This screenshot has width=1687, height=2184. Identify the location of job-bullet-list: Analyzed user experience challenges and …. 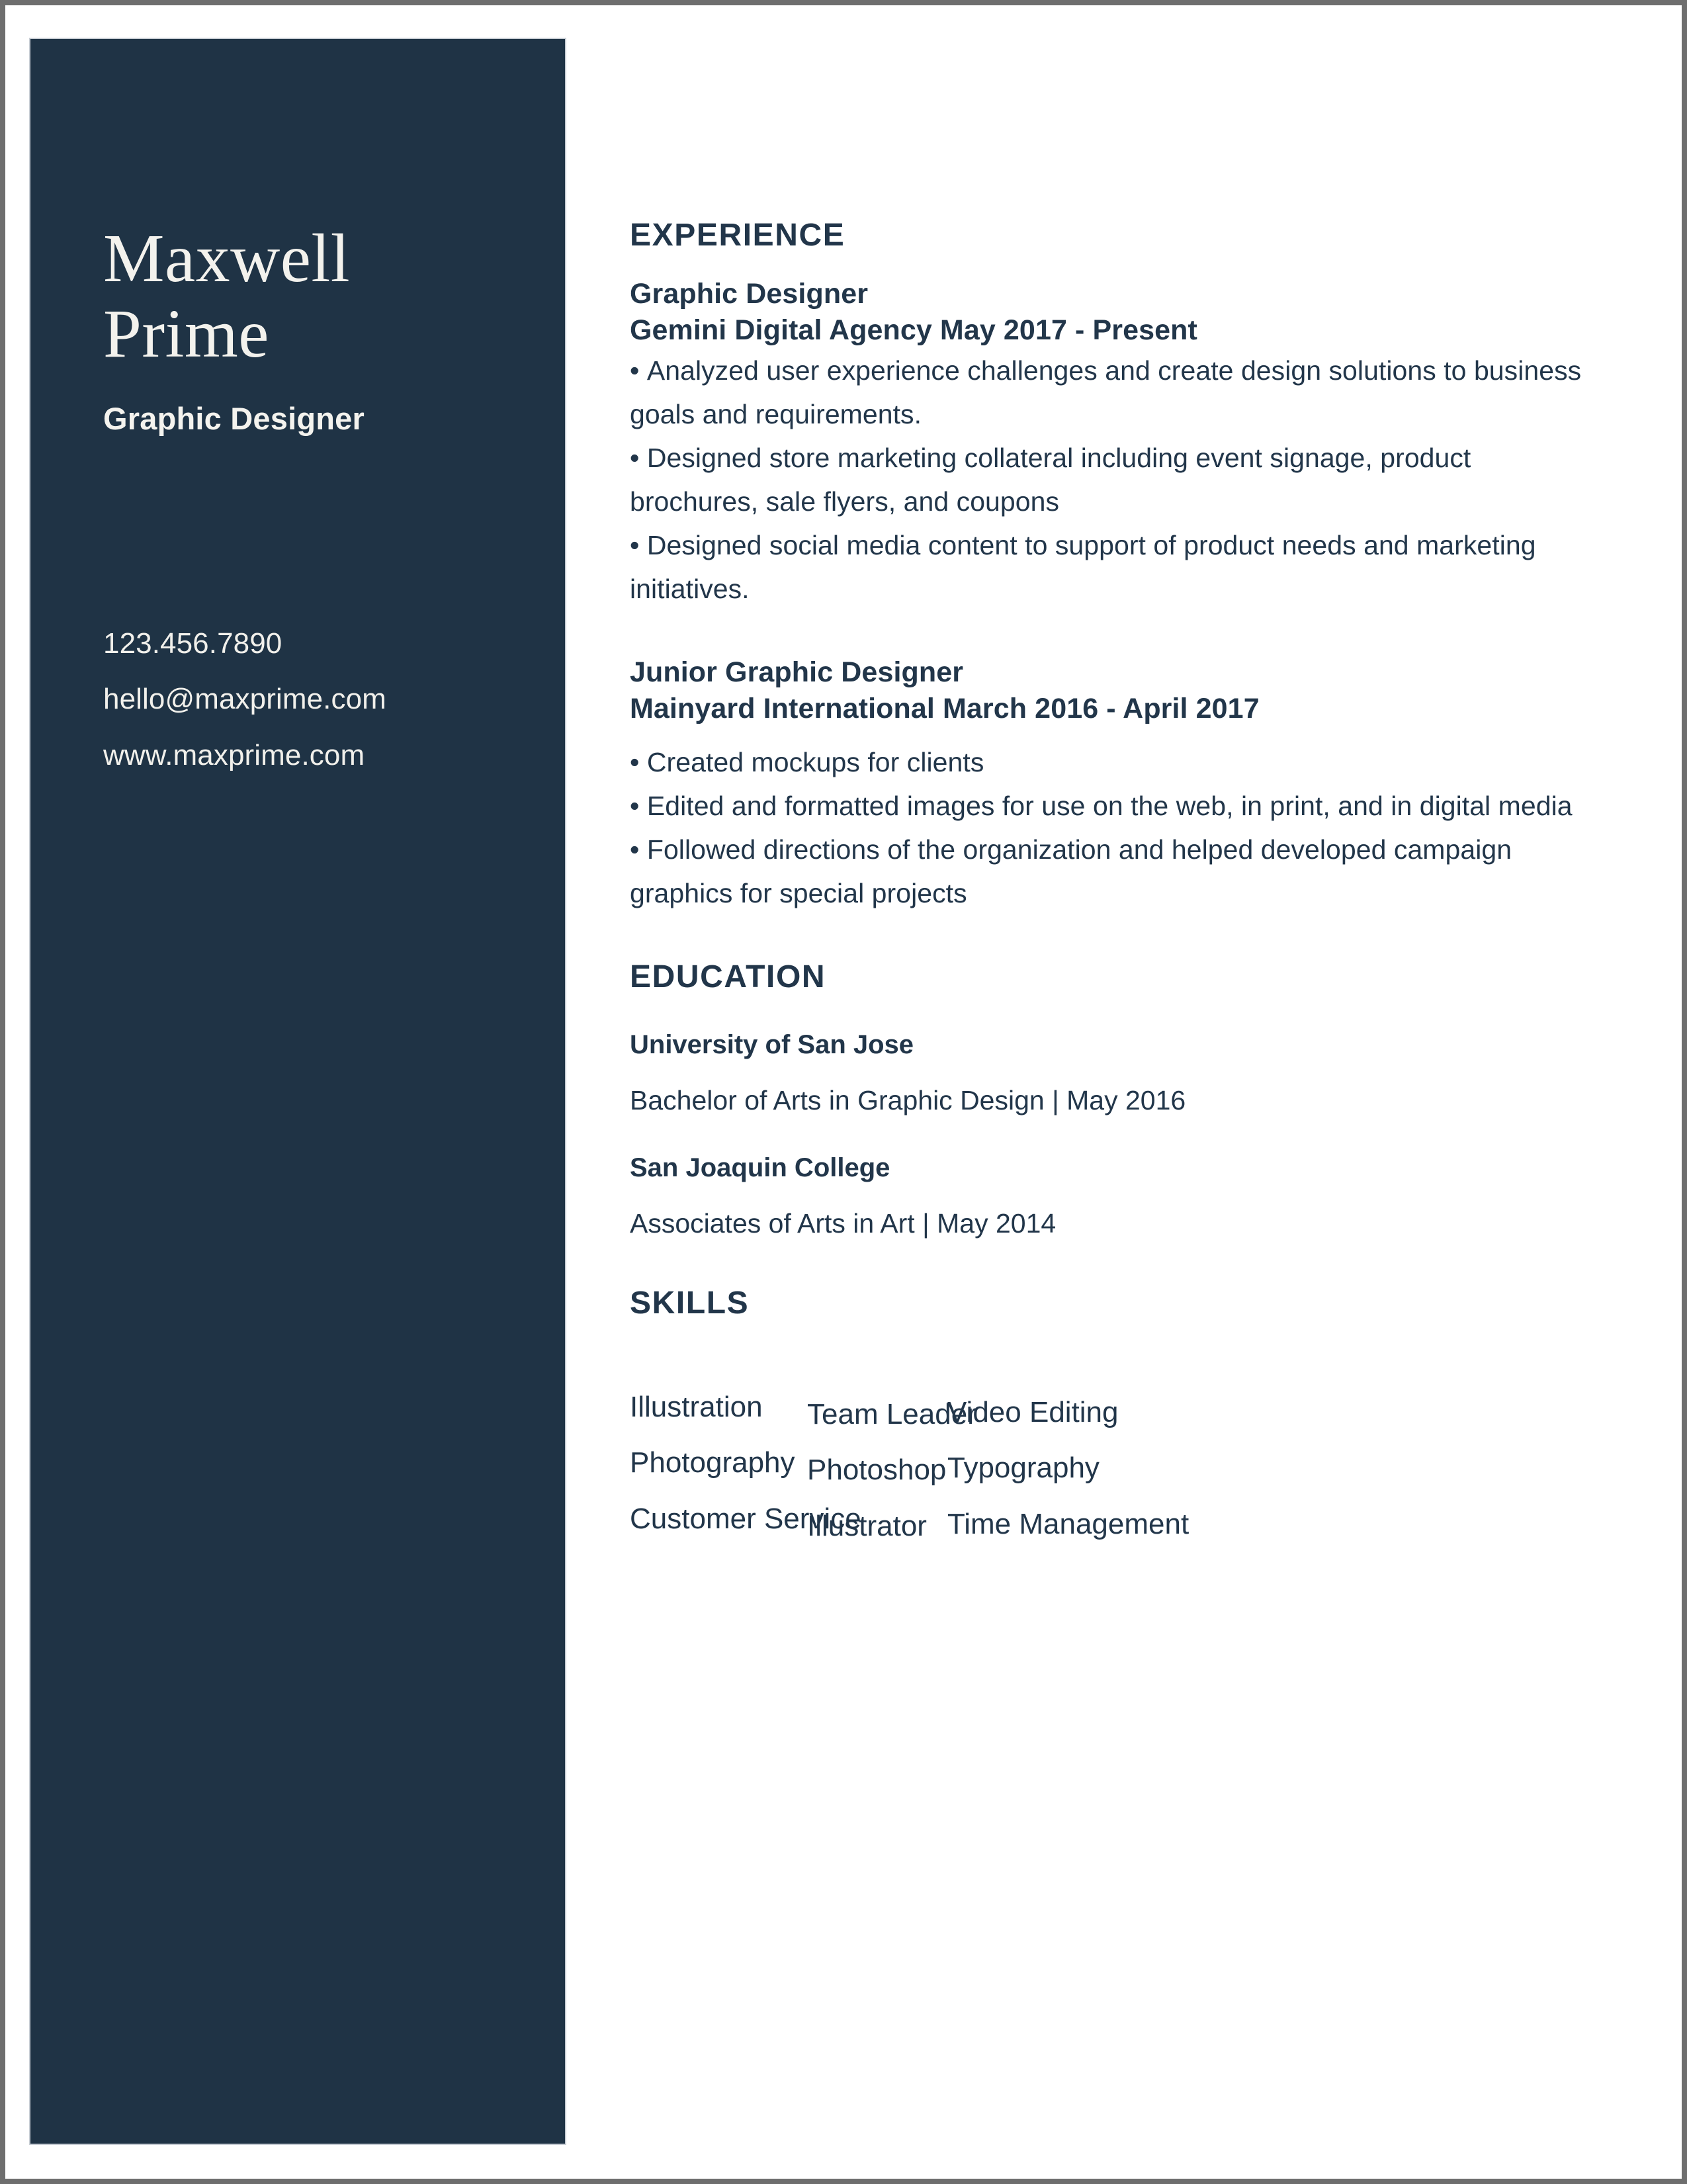
(1113, 480).